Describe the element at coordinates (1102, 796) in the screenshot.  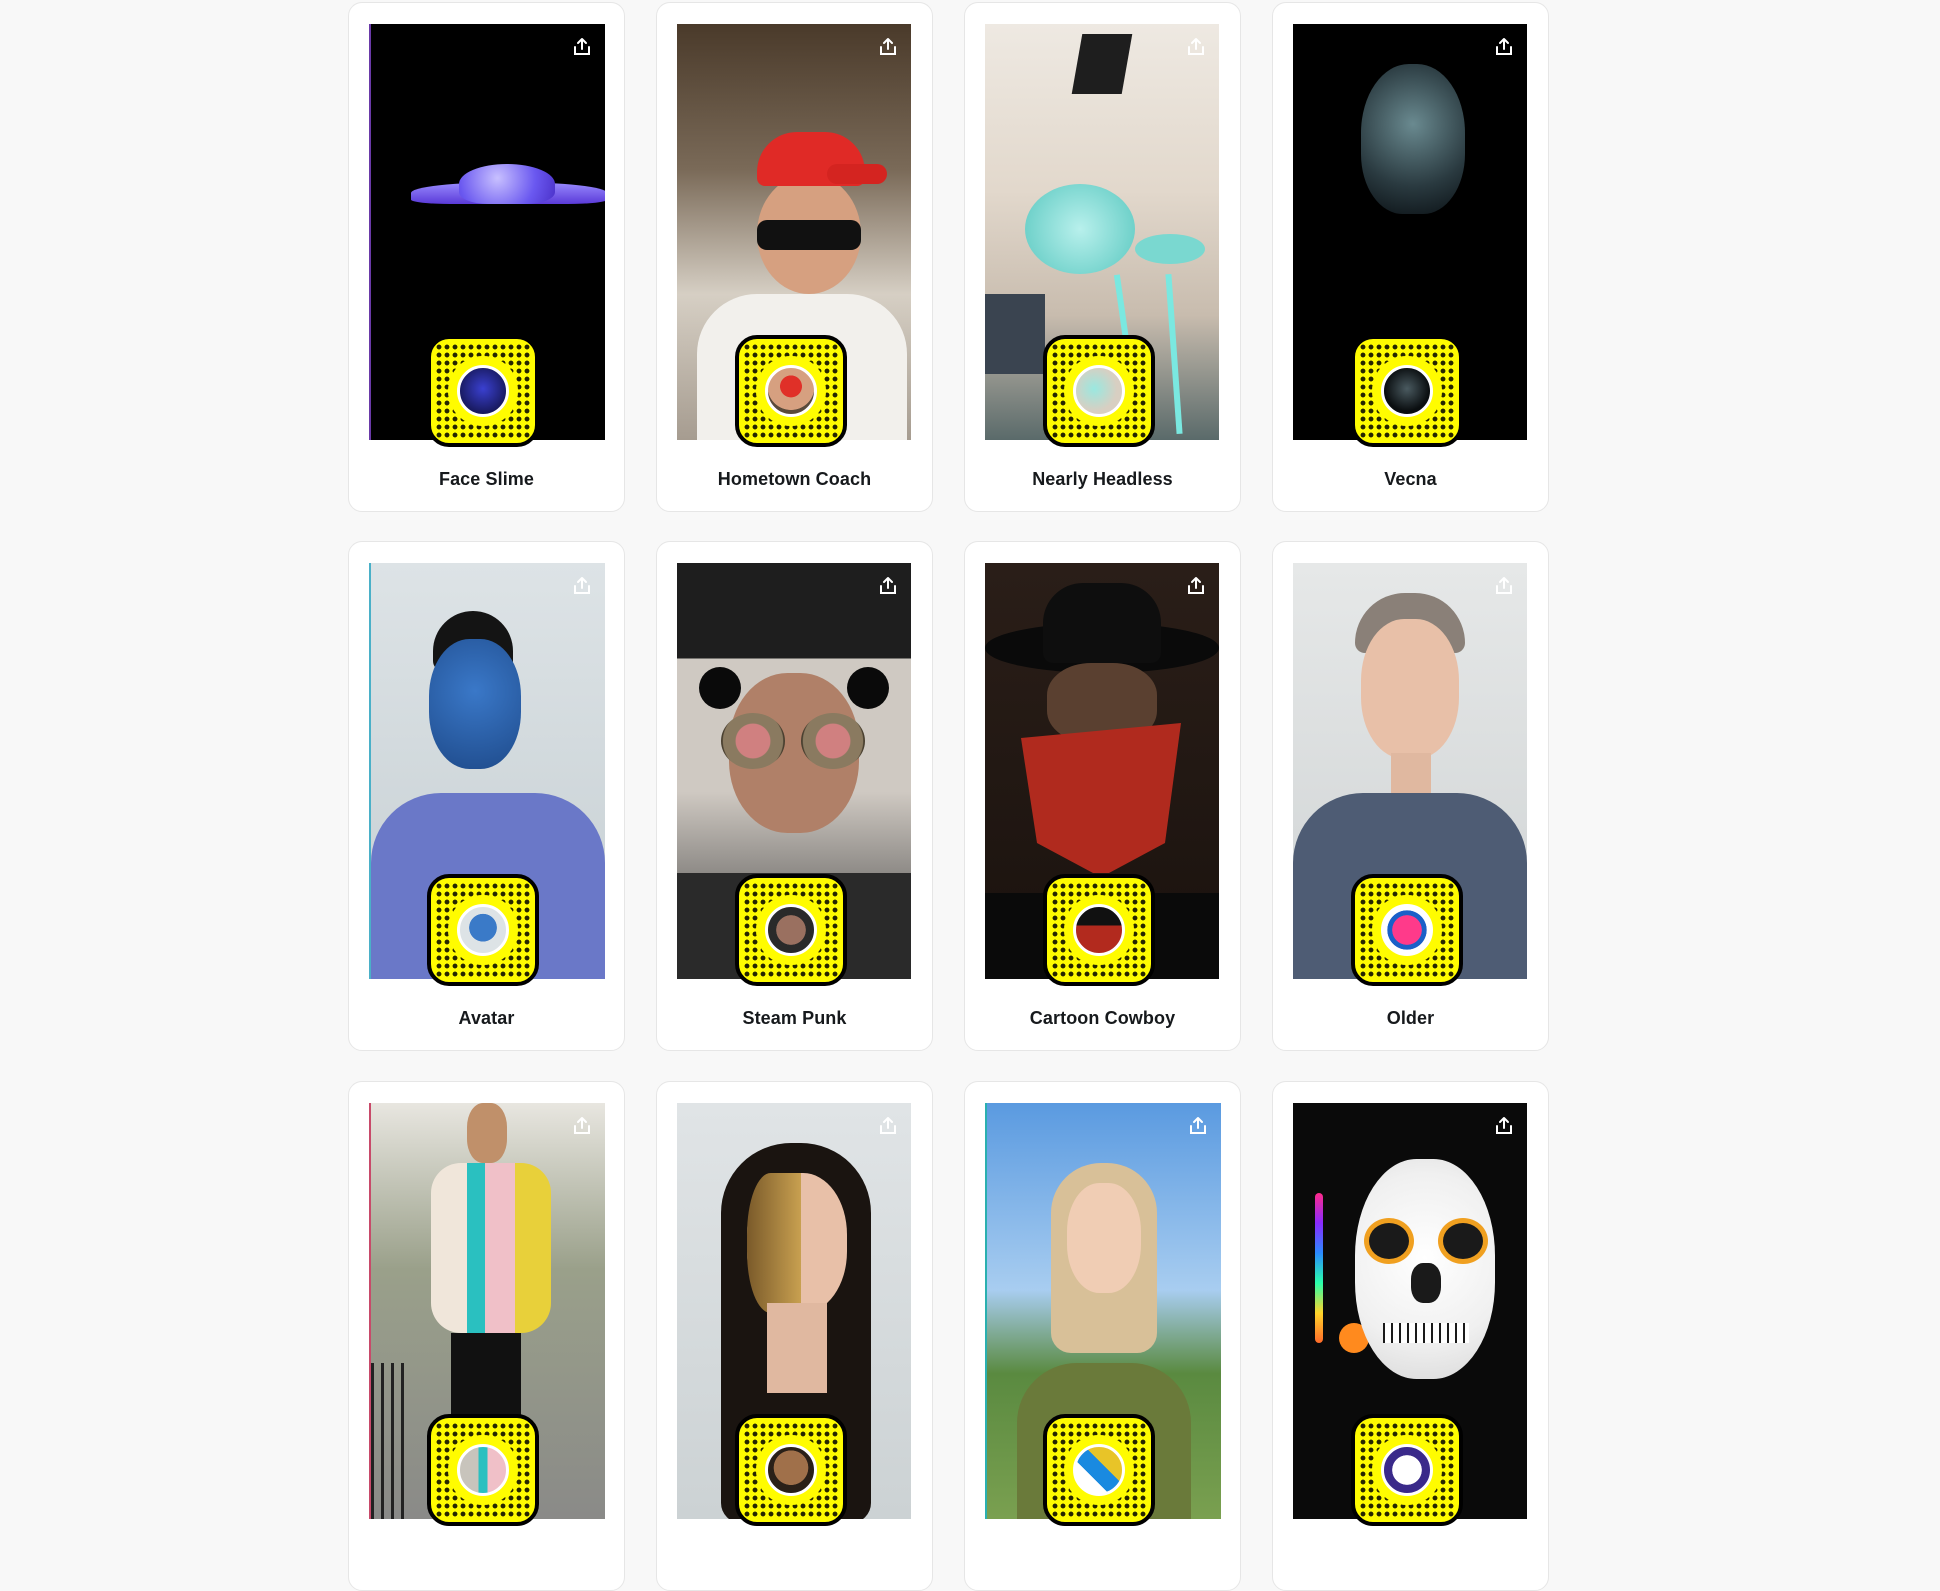
I see `lens-card: Cartoon Cowboy` at that location.